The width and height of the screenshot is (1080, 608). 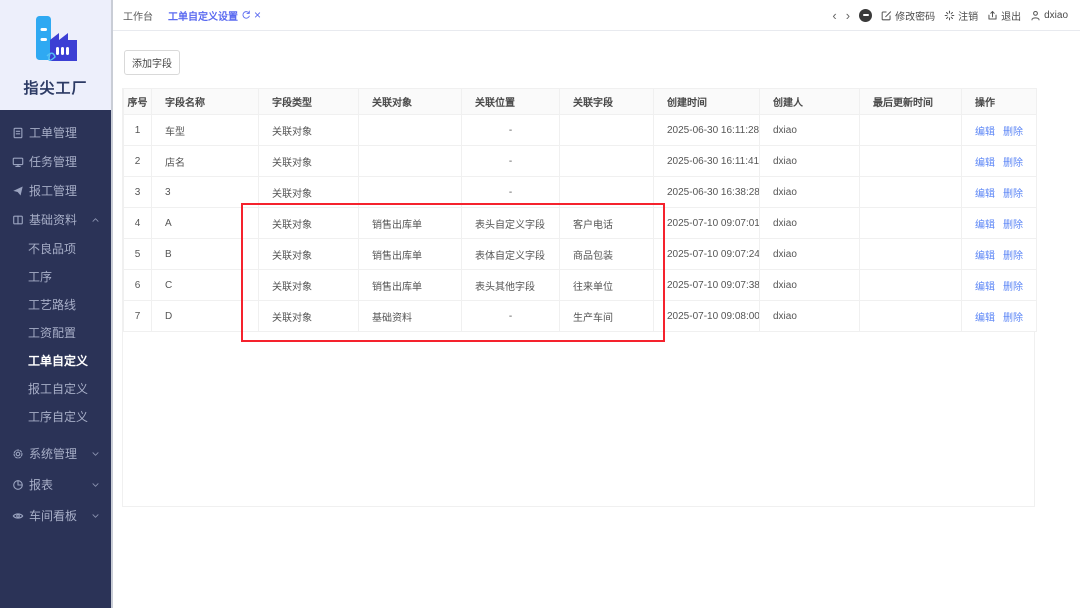 I want to click on sidebar-item-basic-data: 基础资料, so click(x=55, y=219).